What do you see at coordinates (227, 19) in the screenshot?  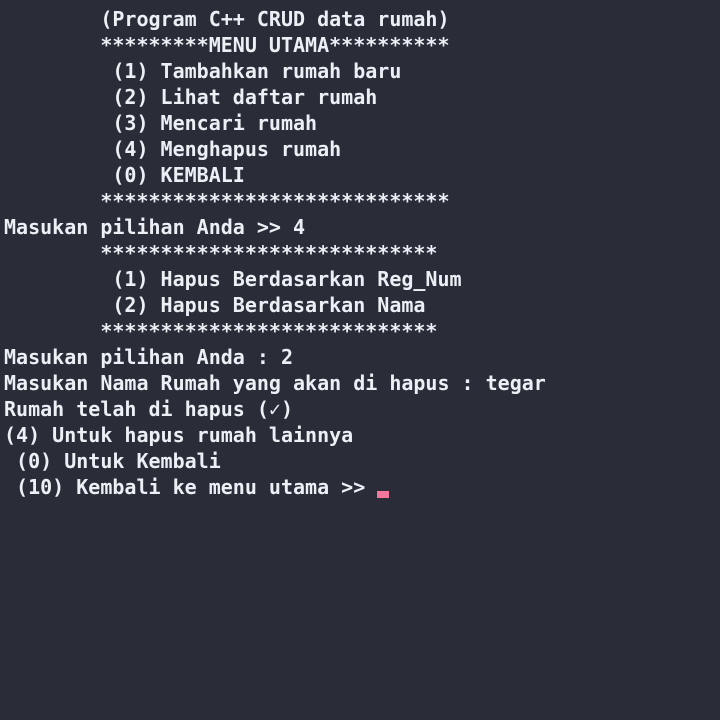 I see `program-title-line: (Program C++ CRUD data rumah)` at bounding box center [227, 19].